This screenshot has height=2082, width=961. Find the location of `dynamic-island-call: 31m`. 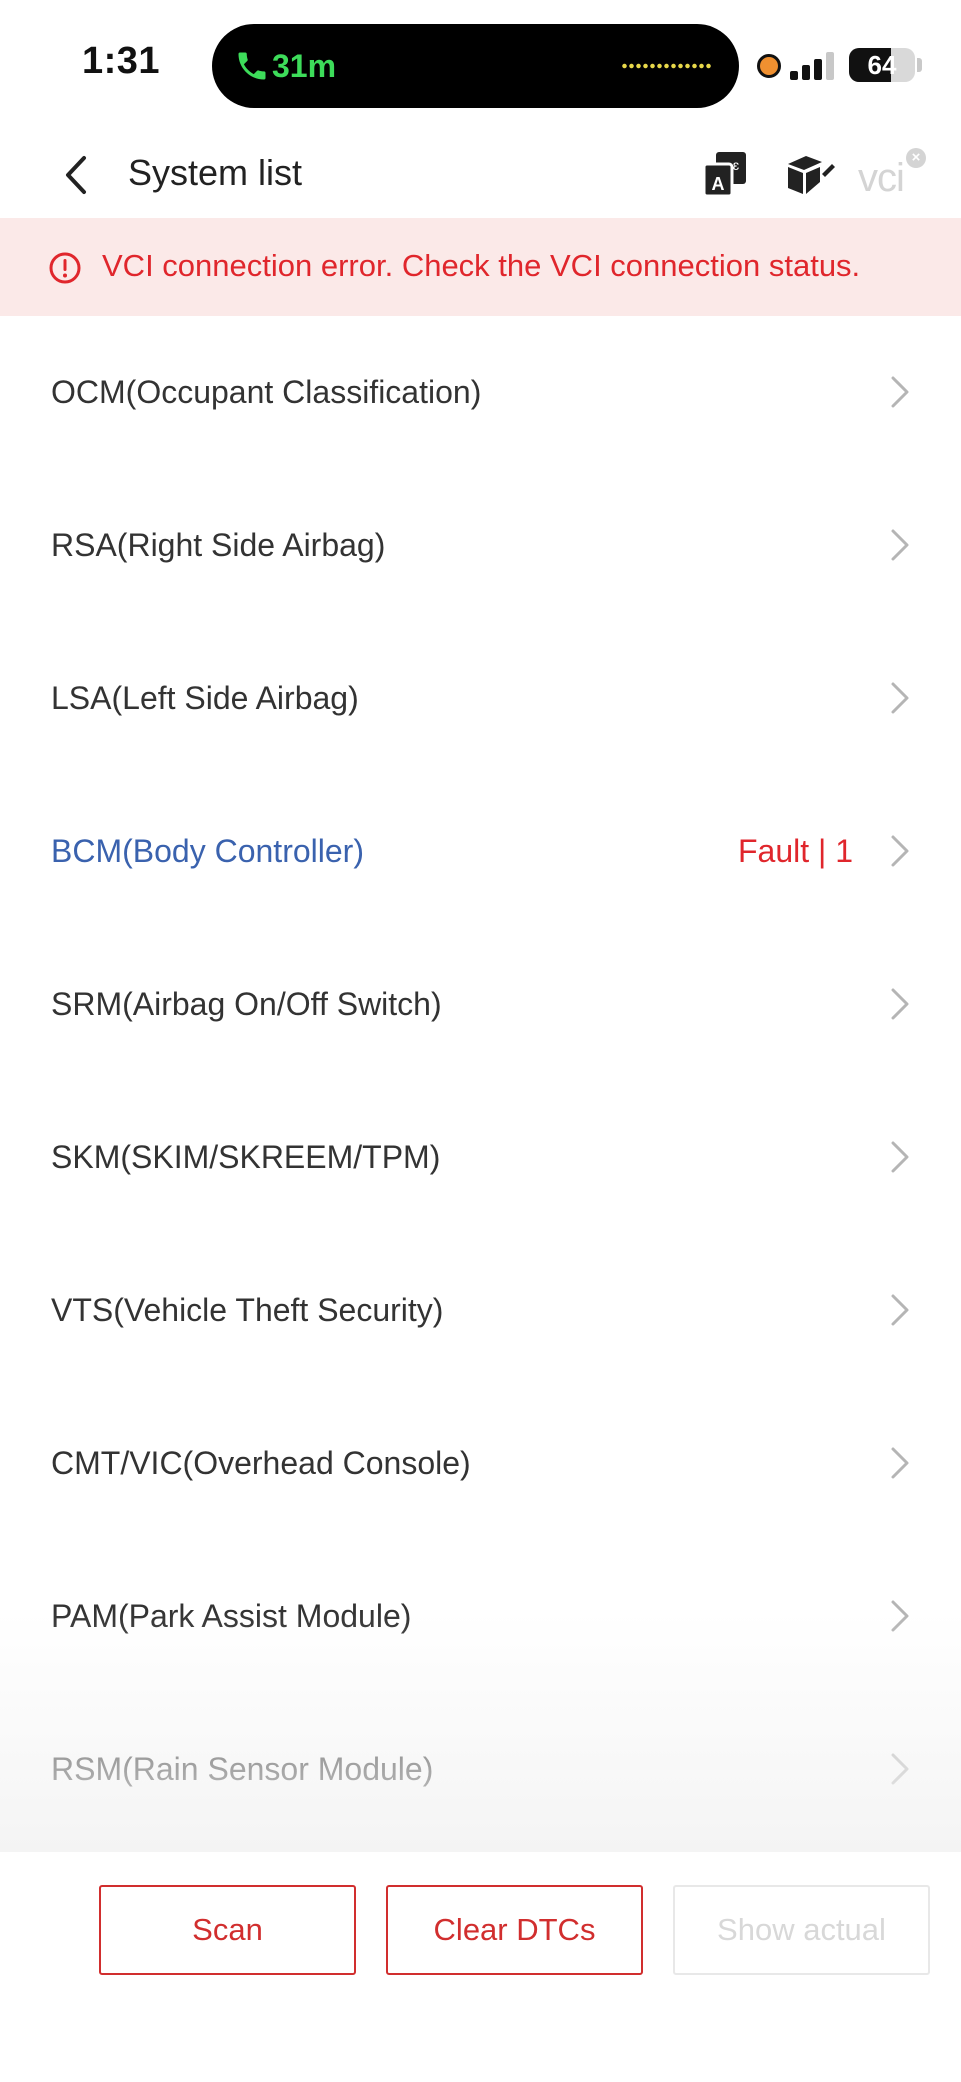

dynamic-island-call: 31m is located at coordinates (475, 66).